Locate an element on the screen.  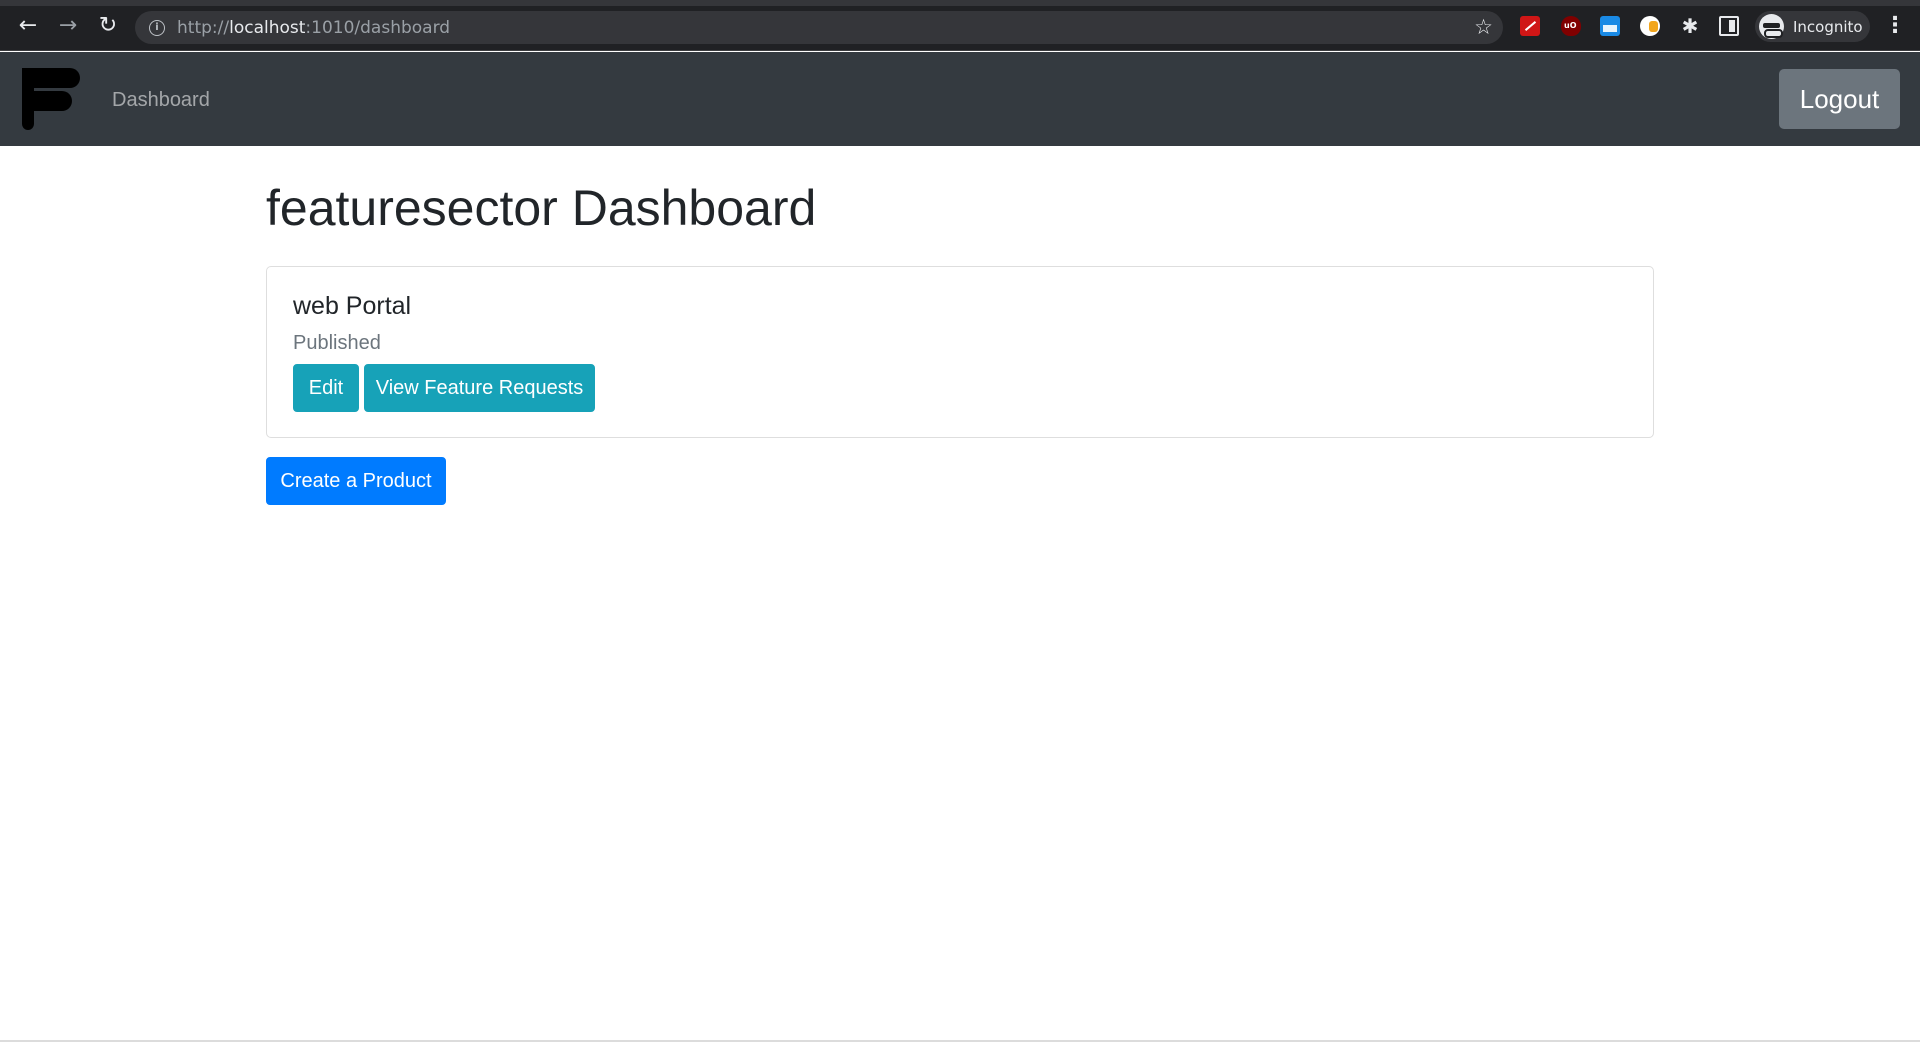
tab-strip is located at coordinates (960, 3).